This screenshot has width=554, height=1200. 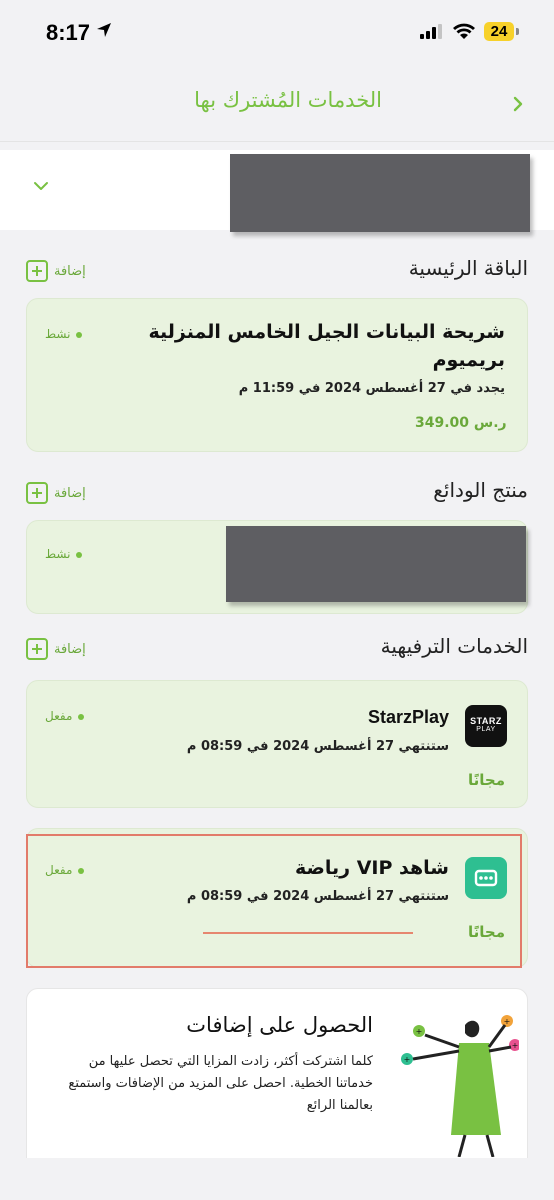 What do you see at coordinates (371, 388) in the screenshot?
I see `renewal-date: يجدد في 27 أغسطس 2024 في 11:59 م` at bounding box center [371, 388].